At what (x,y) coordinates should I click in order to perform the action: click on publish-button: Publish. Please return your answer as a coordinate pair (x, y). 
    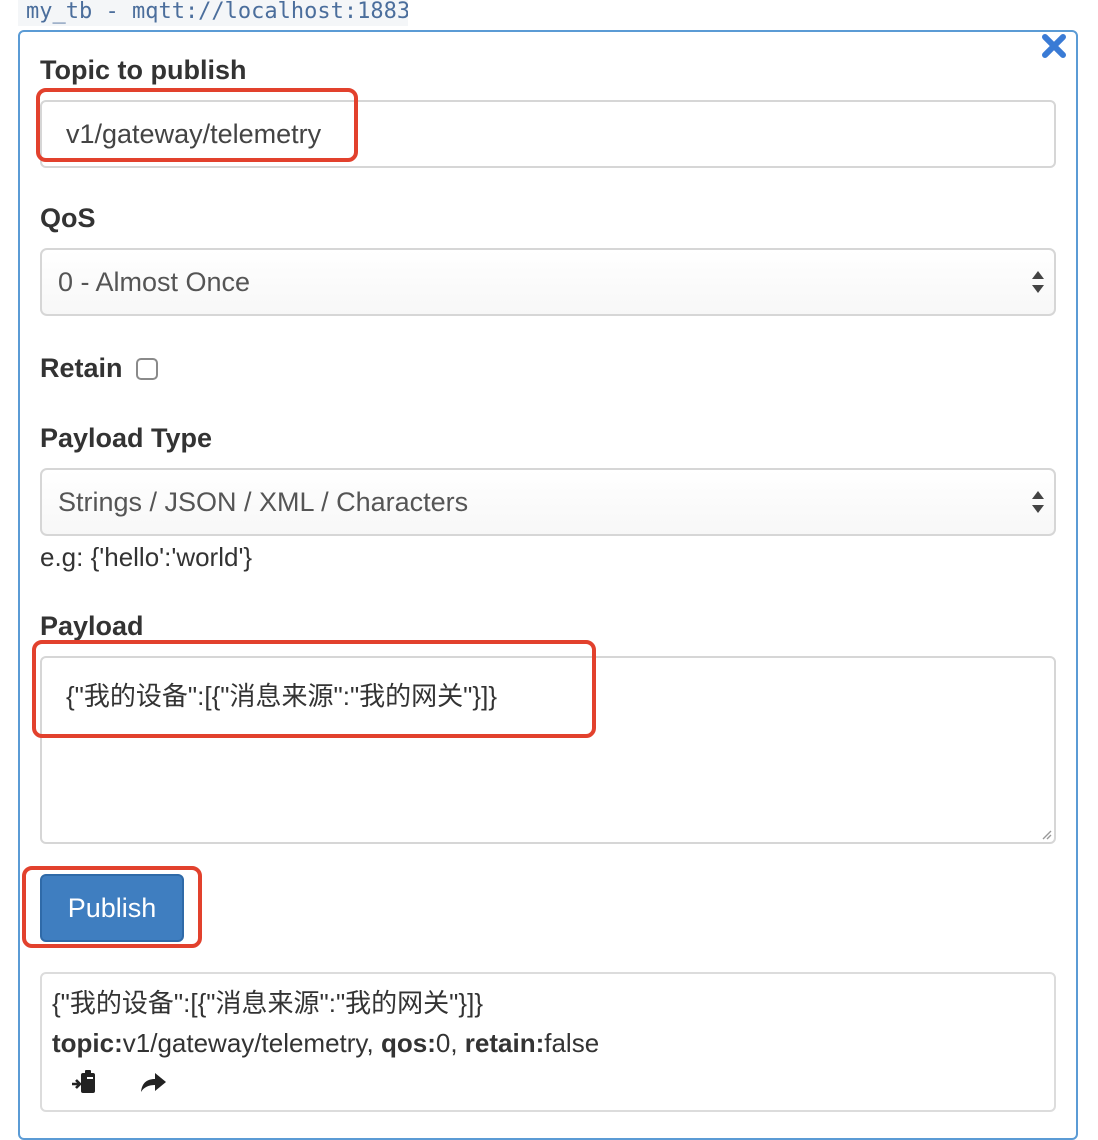
    Looking at the image, I should click on (112, 908).